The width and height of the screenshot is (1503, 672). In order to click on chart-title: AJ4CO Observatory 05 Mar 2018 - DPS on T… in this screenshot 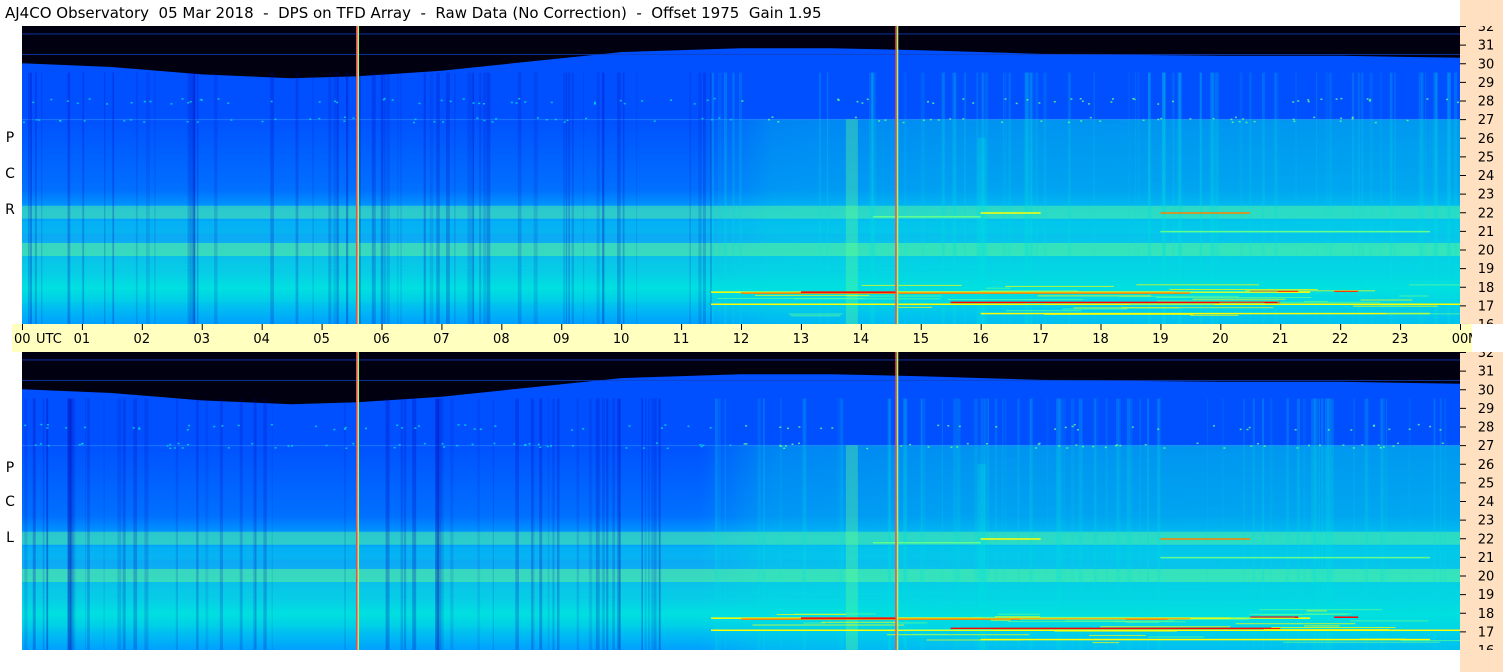, I will do `click(413, 13)`.